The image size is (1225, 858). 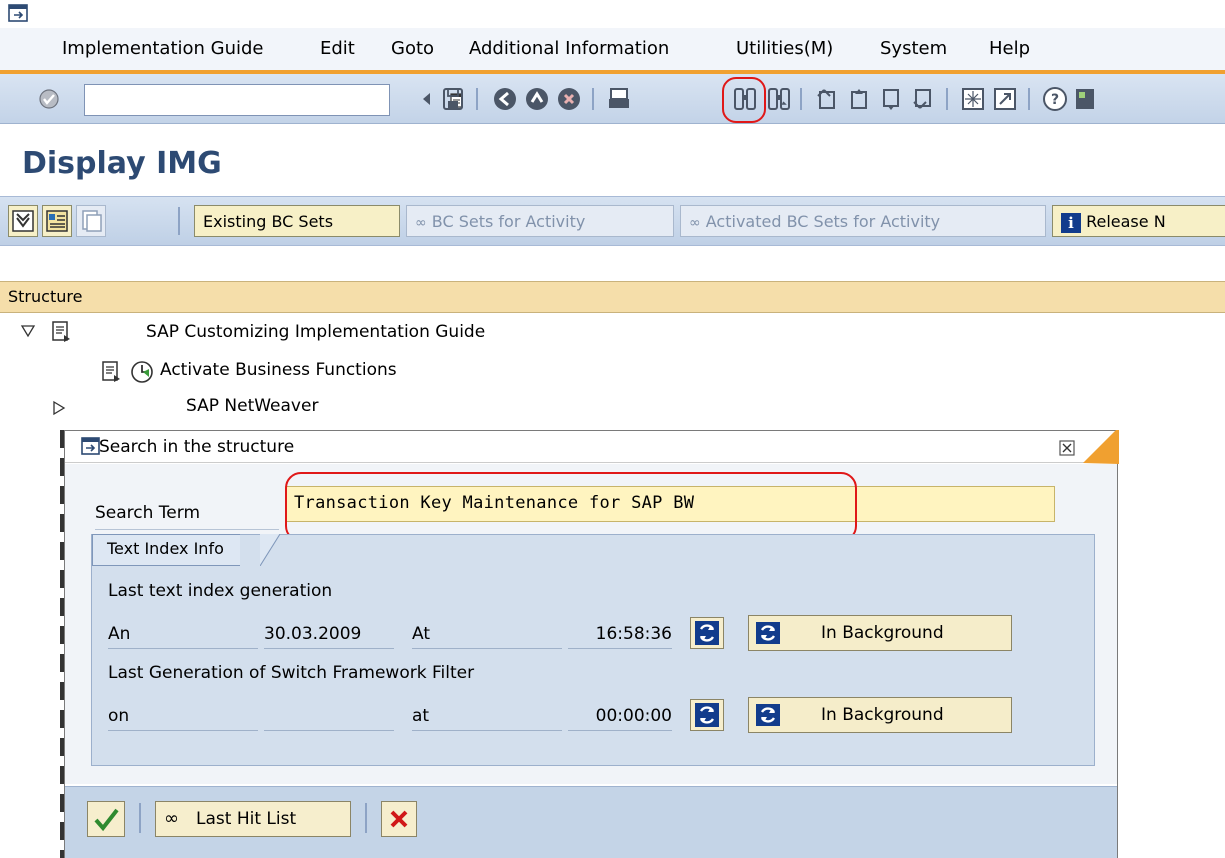 I want to click on close-icon, so click(x=1067, y=448).